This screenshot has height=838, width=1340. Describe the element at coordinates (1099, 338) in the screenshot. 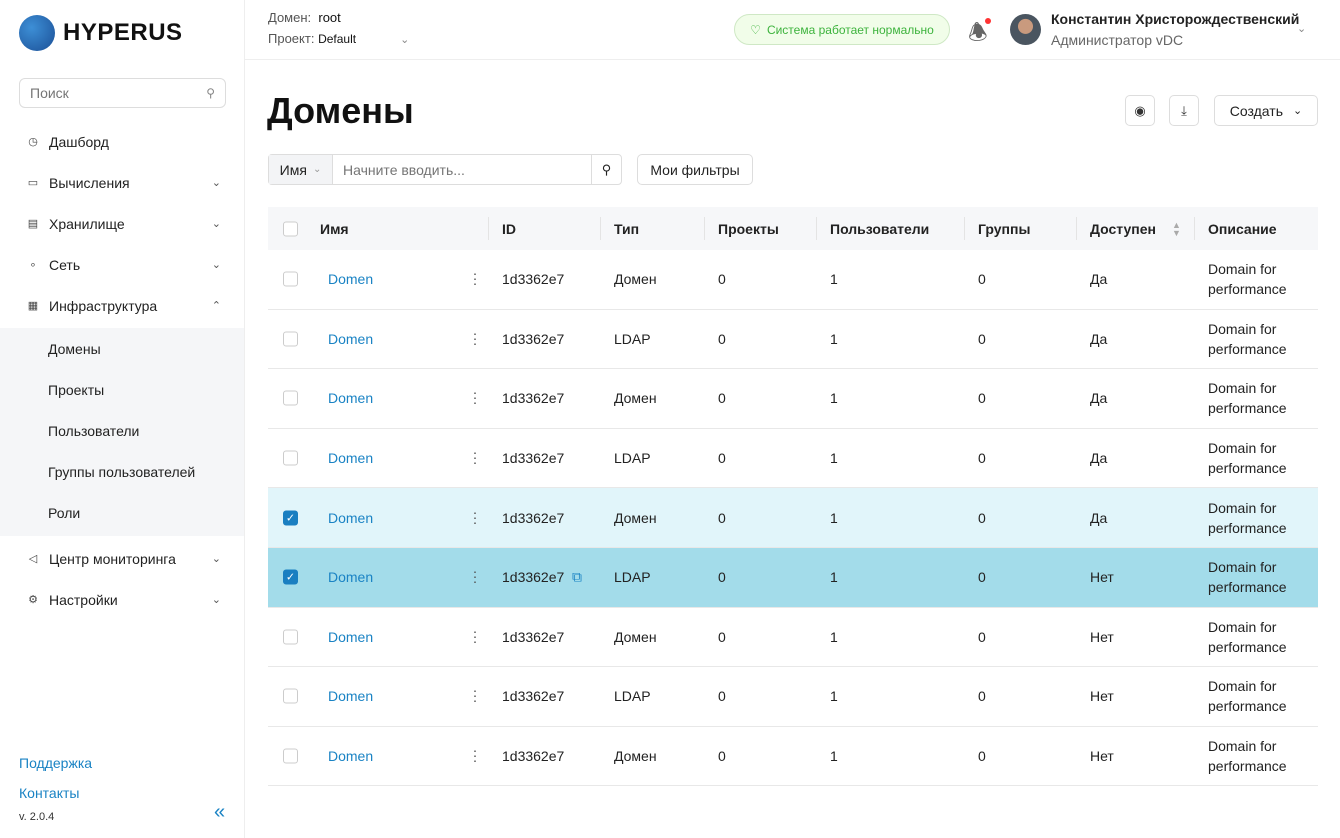

I see `available-cell: Да` at that location.